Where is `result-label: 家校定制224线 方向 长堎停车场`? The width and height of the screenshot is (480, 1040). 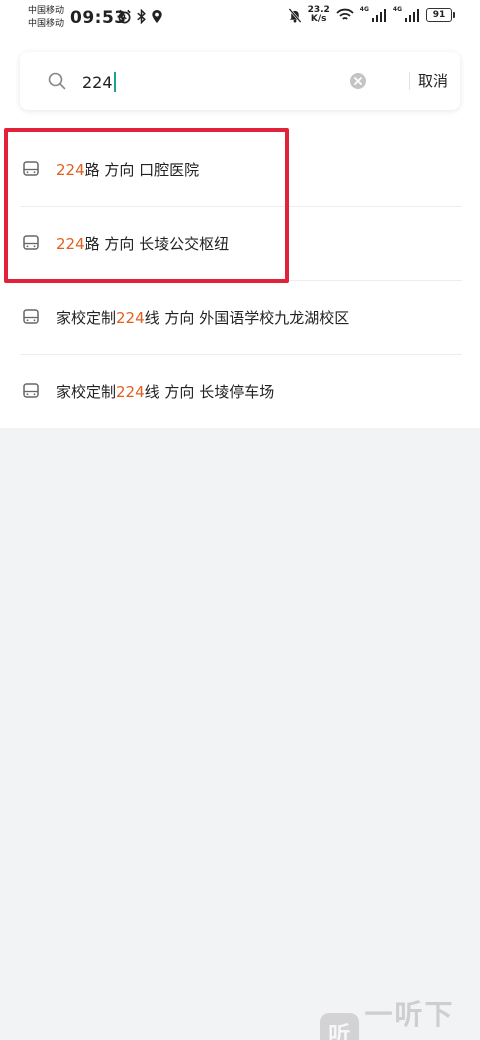
result-label: 家校定制224线 方向 长堎停车场 is located at coordinates (165, 391).